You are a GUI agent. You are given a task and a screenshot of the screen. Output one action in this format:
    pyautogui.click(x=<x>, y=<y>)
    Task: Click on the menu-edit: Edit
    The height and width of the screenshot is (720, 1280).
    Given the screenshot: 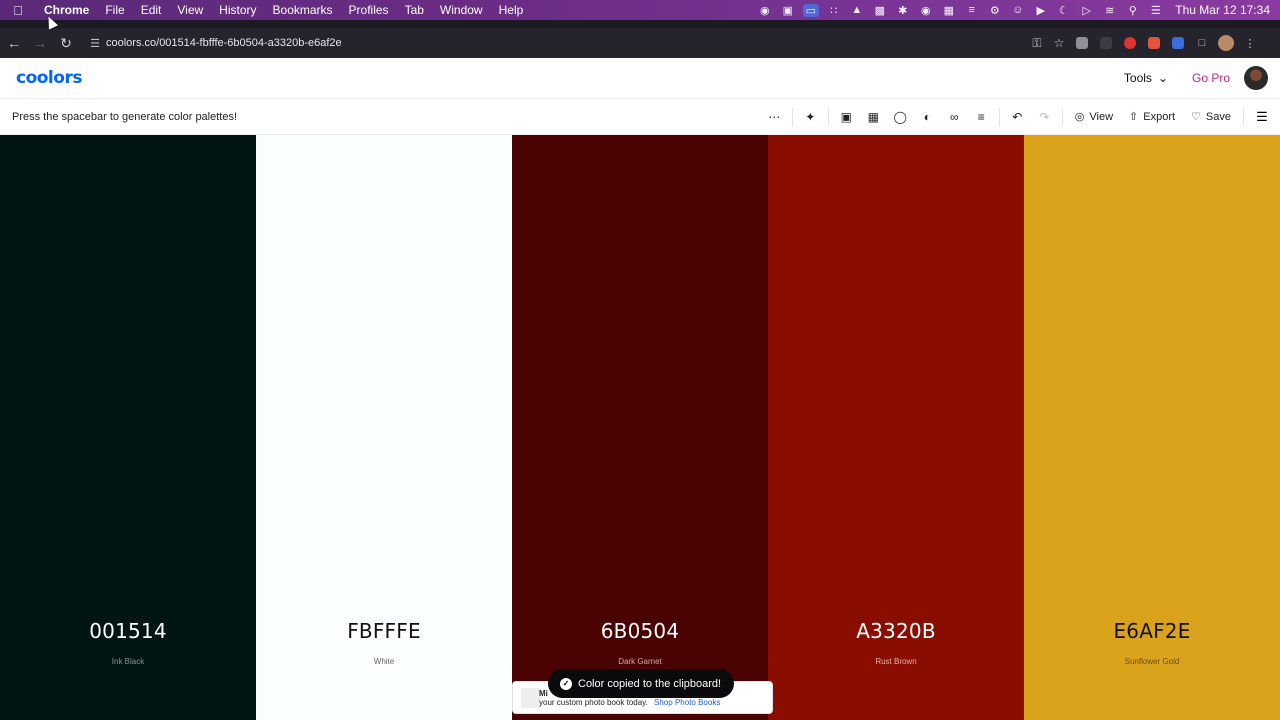 What is the action you would take?
    pyautogui.click(x=151, y=10)
    